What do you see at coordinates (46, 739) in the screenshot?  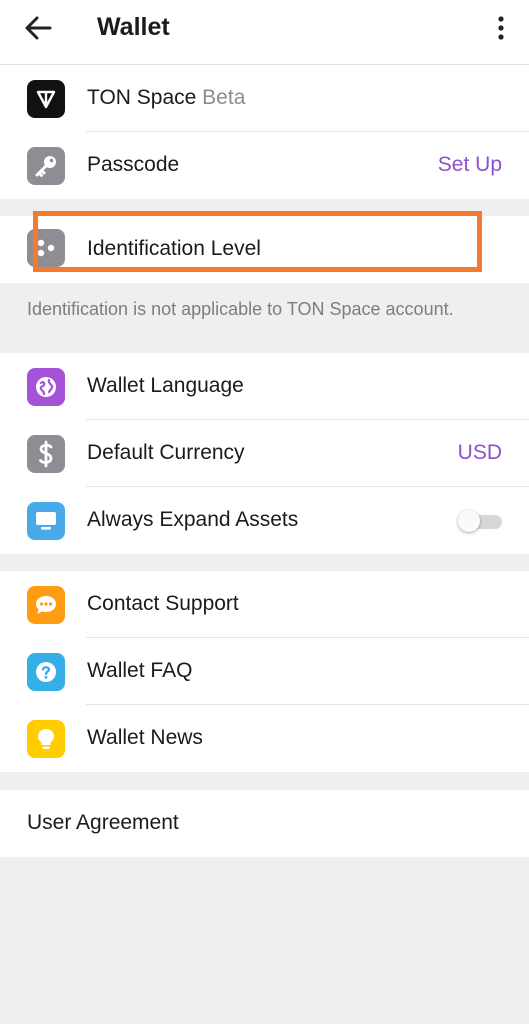 I see `lightbulb-icon` at bounding box center [46, 739].